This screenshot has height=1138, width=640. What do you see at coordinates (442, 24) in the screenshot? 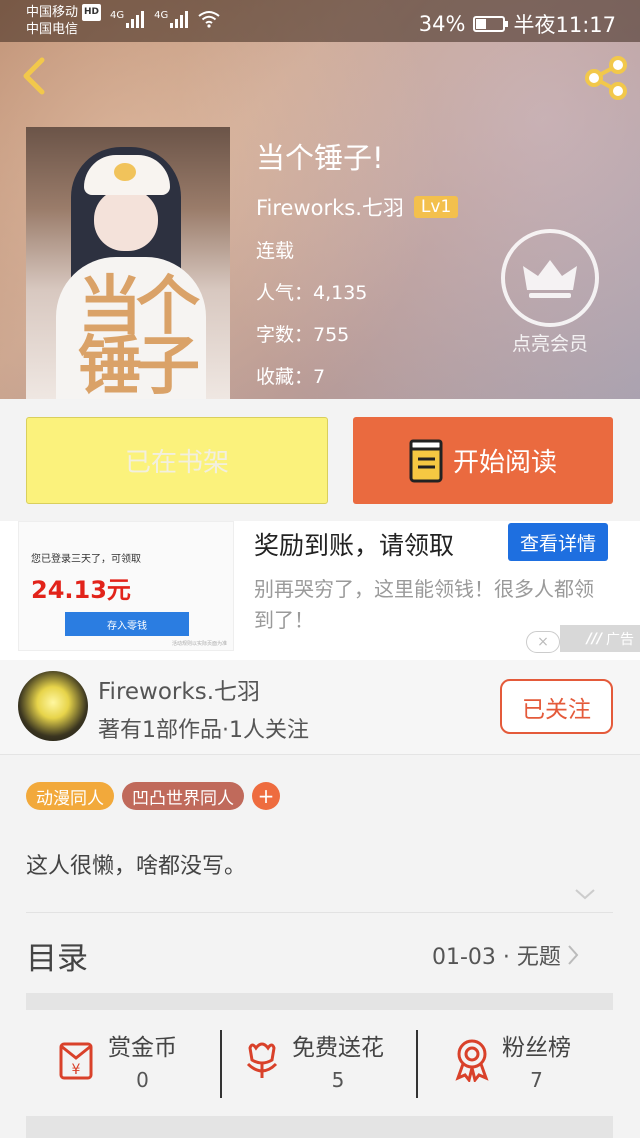
I see `battery-percent: 34%` at bounding box center [442, 24].